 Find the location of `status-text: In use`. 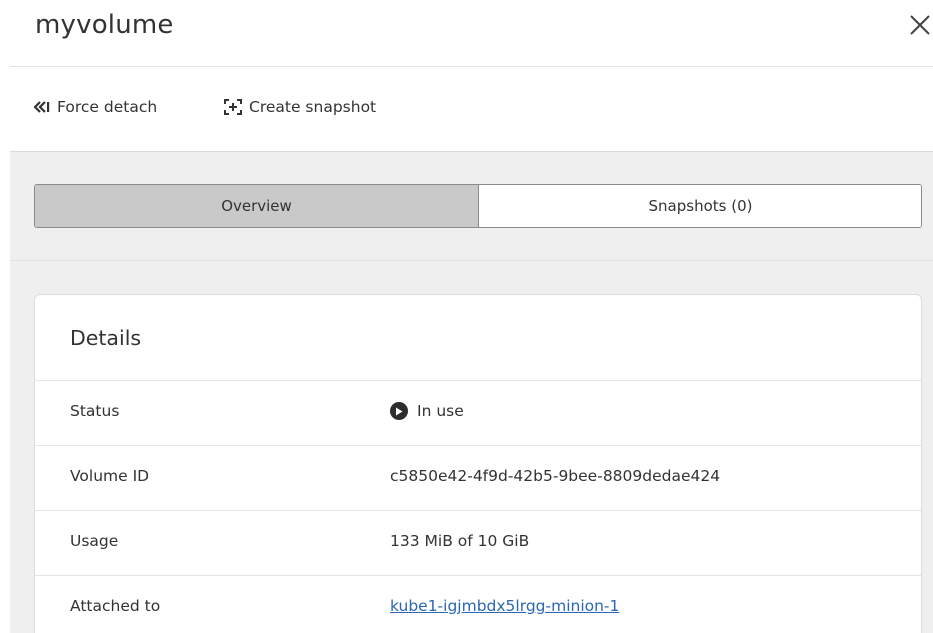

status-text: In use is located at coordinates (440, 411).